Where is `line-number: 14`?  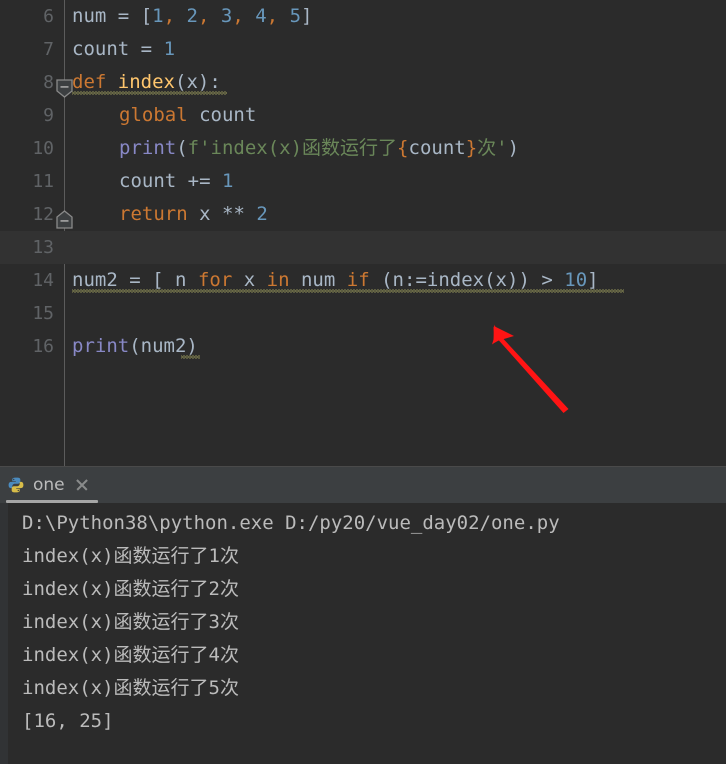
line-number: 14 is located at coordinates (43, 280).